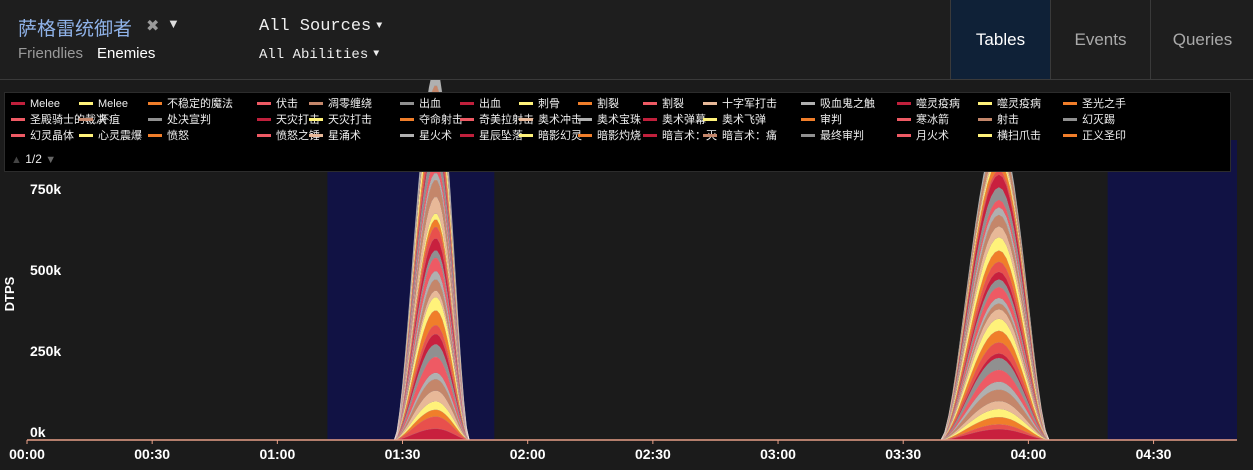  I want to click on legend-label: 处决宣判, so click(189, 120).